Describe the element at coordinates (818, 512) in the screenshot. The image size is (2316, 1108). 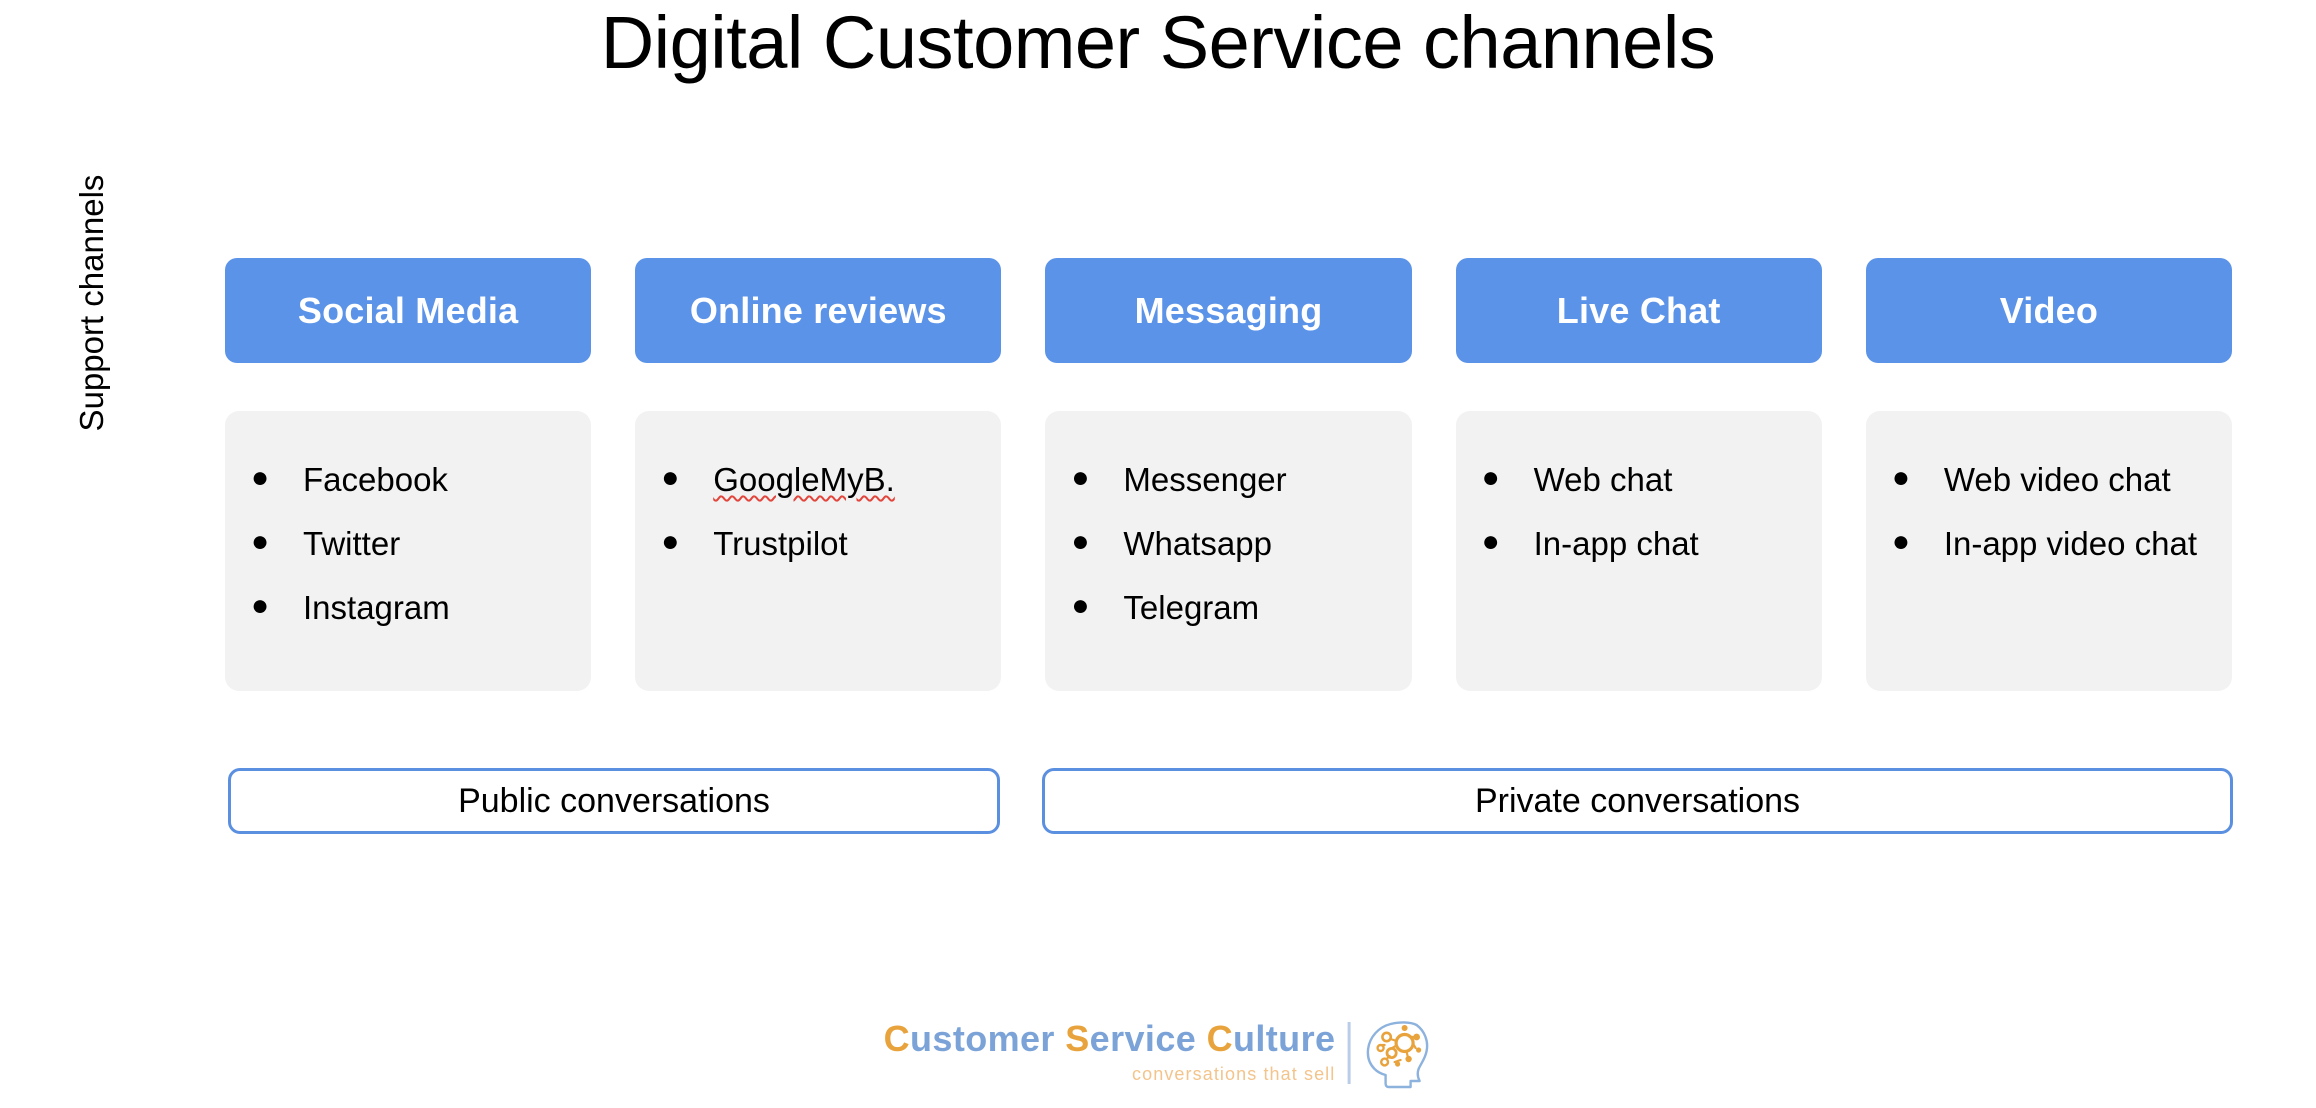
I see `channel-list-online-reviews: ● GoogleMyB. ● Trustpilot` at that location.